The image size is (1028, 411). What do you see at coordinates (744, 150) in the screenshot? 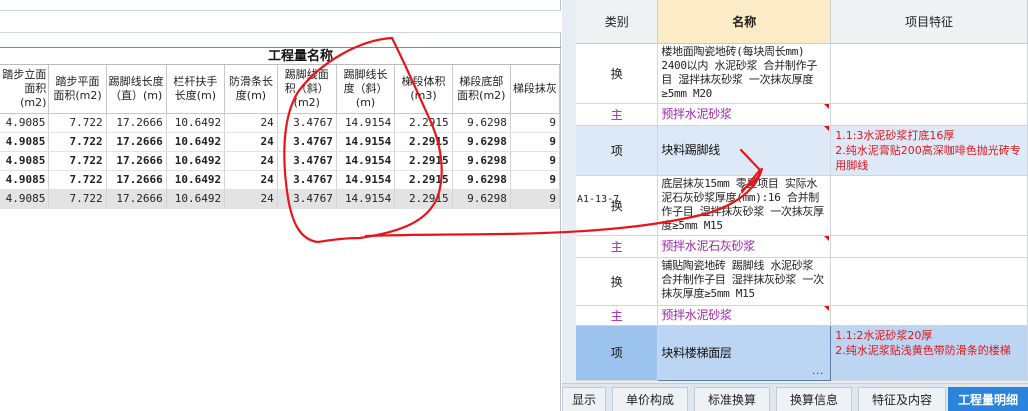
I see `name-cell: 块料踢脚线` at bounding box center [744, 150].